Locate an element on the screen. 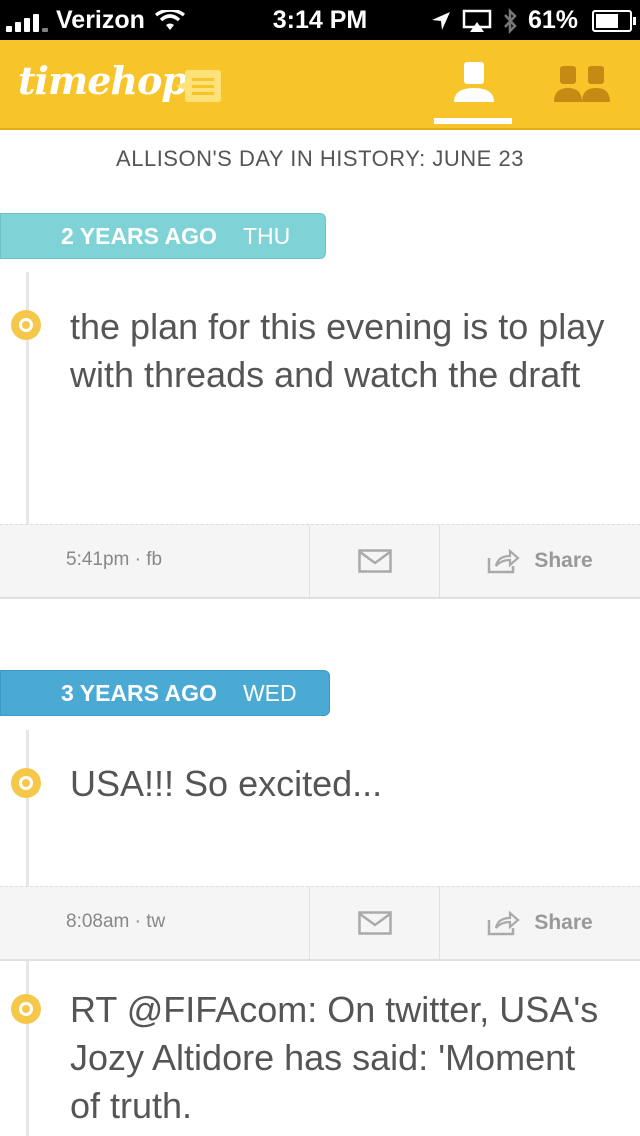  year-tag-2-years: 2 YEARS AGO THU is located at coordinates (163, 236).